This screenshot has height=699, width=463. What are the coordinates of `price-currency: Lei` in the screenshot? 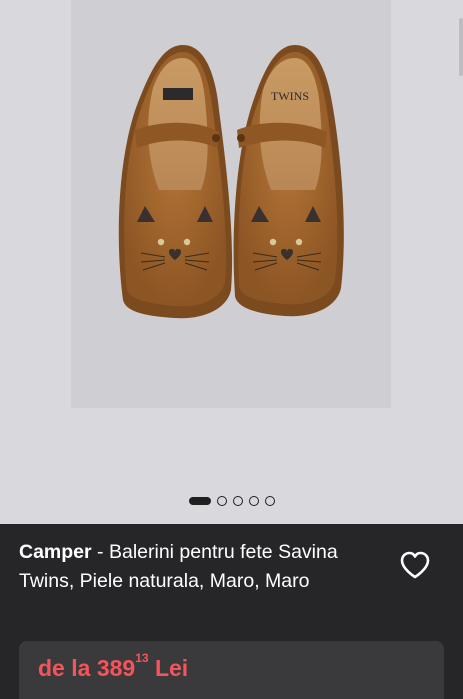 It's located at (171, 668).